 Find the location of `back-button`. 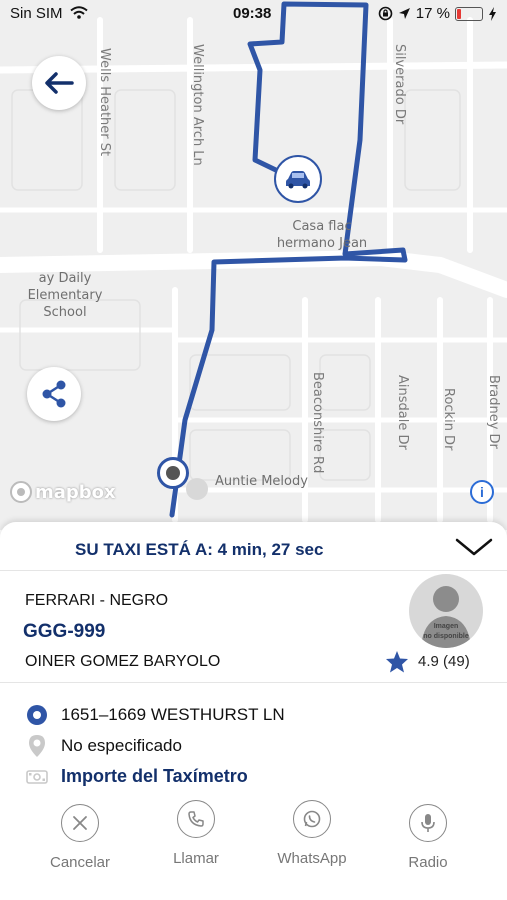

back-button is located at coordinates (59, 83).